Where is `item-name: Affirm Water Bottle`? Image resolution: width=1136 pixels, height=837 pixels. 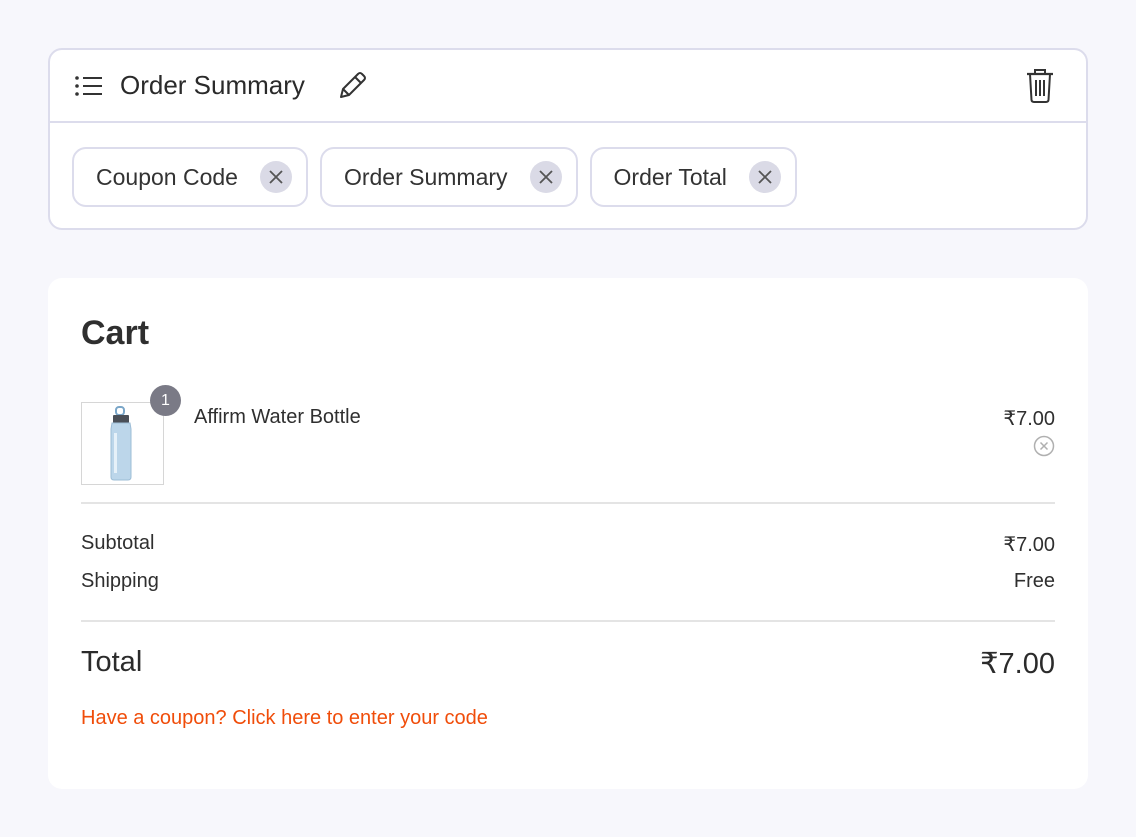 item-name: Affirm Water Bottle is located at coordinates (277, 417).